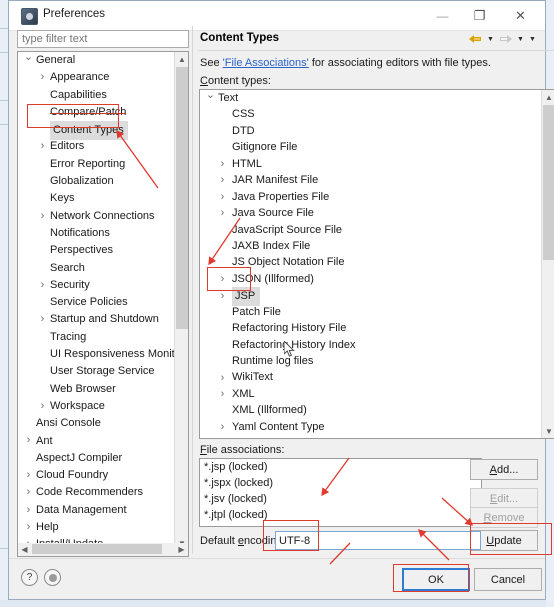 This screenshot has height=607, width=554. What do you see at coordinates (96, 233) in the screenshot?
I see `sidebar-item-notifications: Notifications` at bounding box center [96, 233].